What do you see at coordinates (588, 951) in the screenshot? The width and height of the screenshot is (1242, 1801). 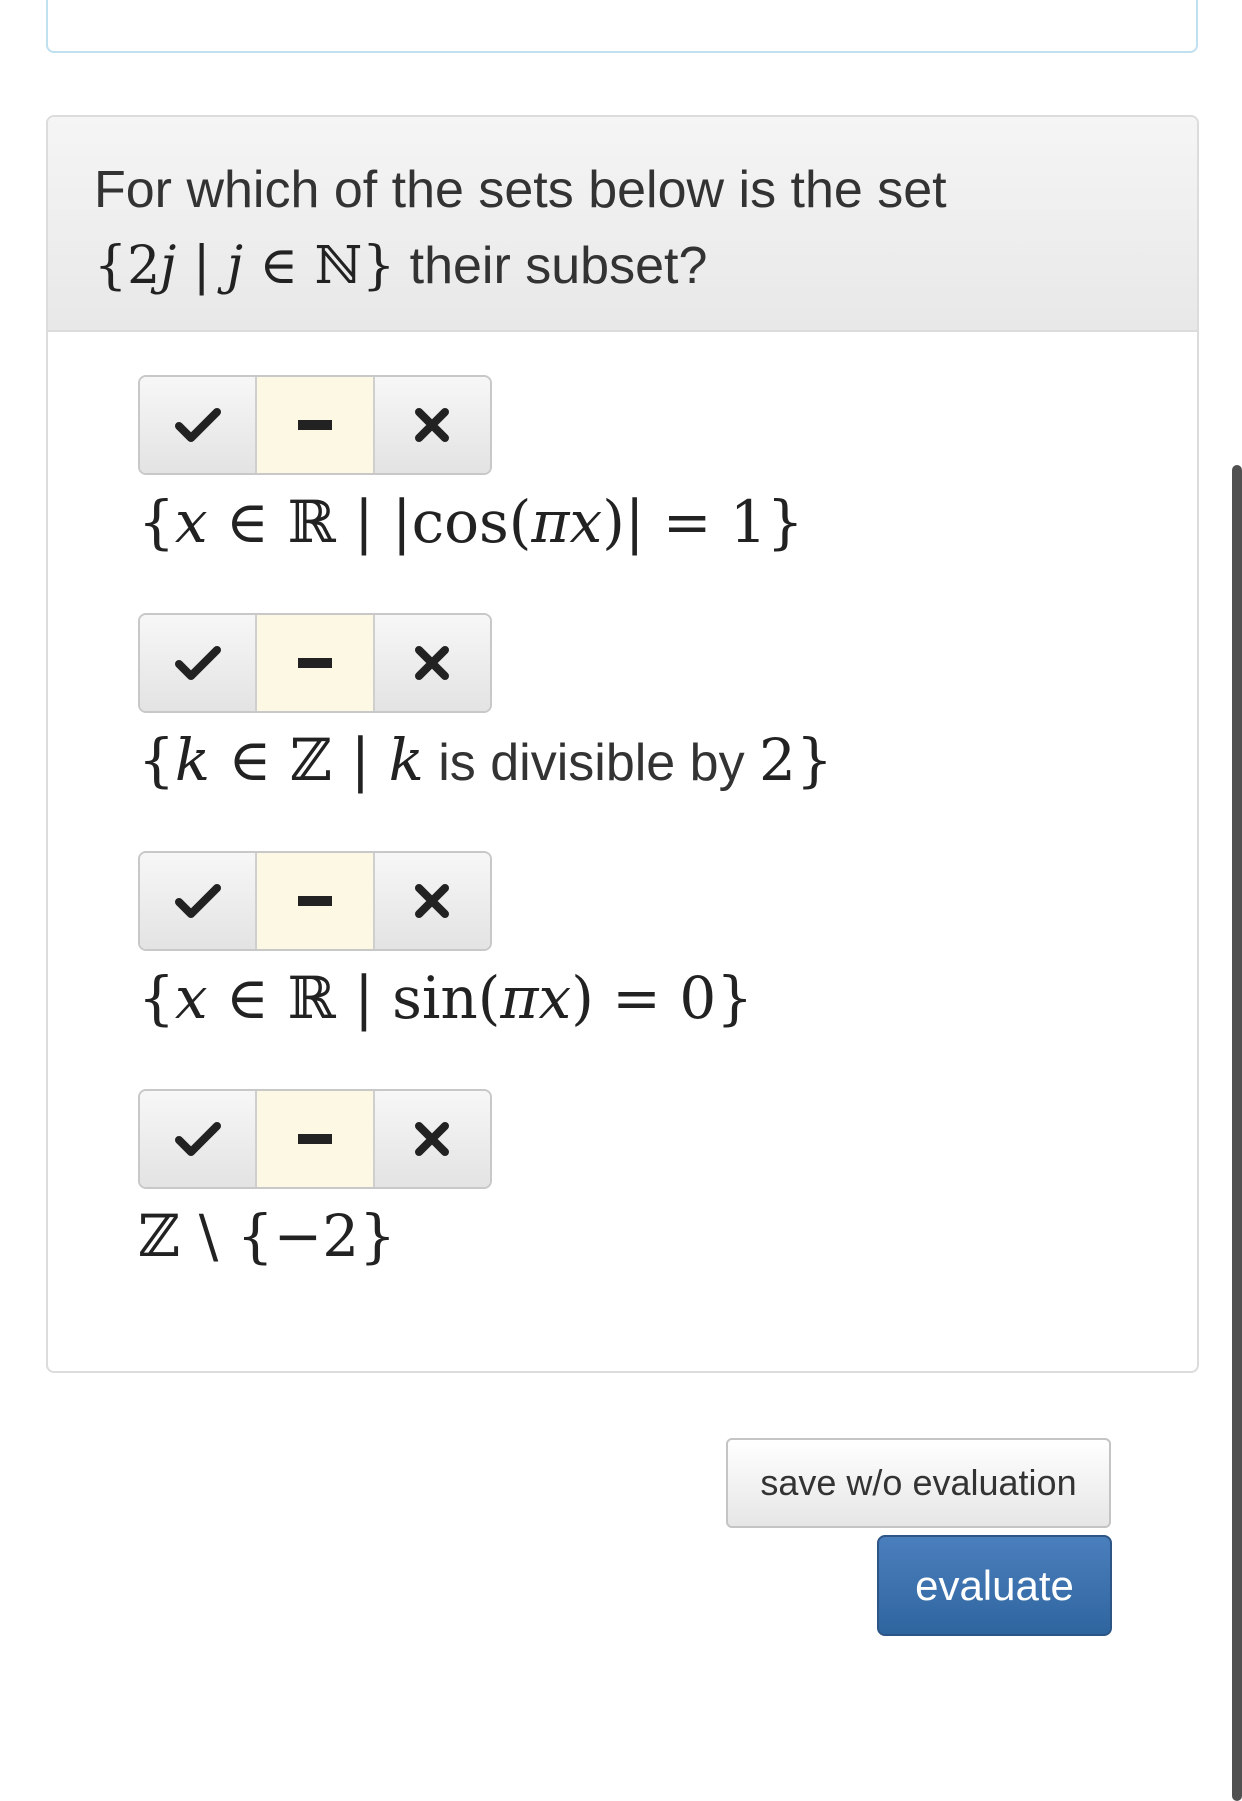 I see `option-3: {x ∈ ℝ | sin(πx) = 0}` at bounding box center [588, 951].